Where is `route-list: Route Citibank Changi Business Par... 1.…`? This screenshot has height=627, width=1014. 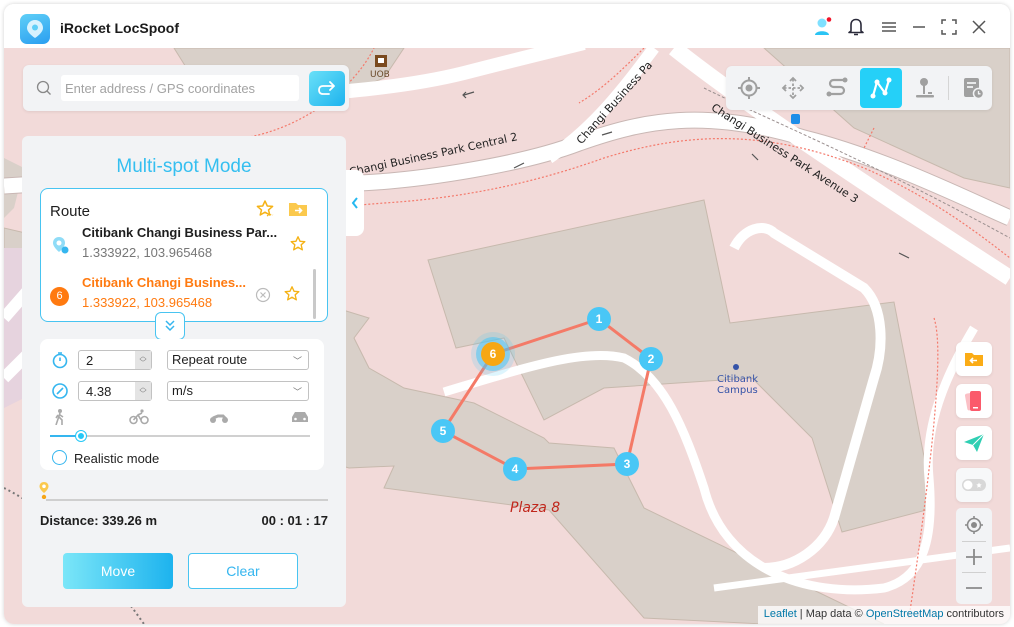 route-list: Route Citibank Changi Business Par... 1.… is located at coordinates (184, 255).